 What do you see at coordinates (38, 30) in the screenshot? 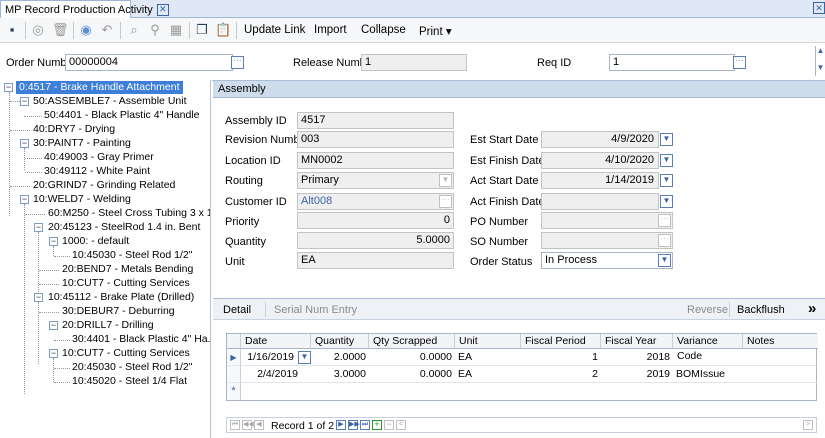
I see `new-icon: ◎` at bounding box center [38, 30].